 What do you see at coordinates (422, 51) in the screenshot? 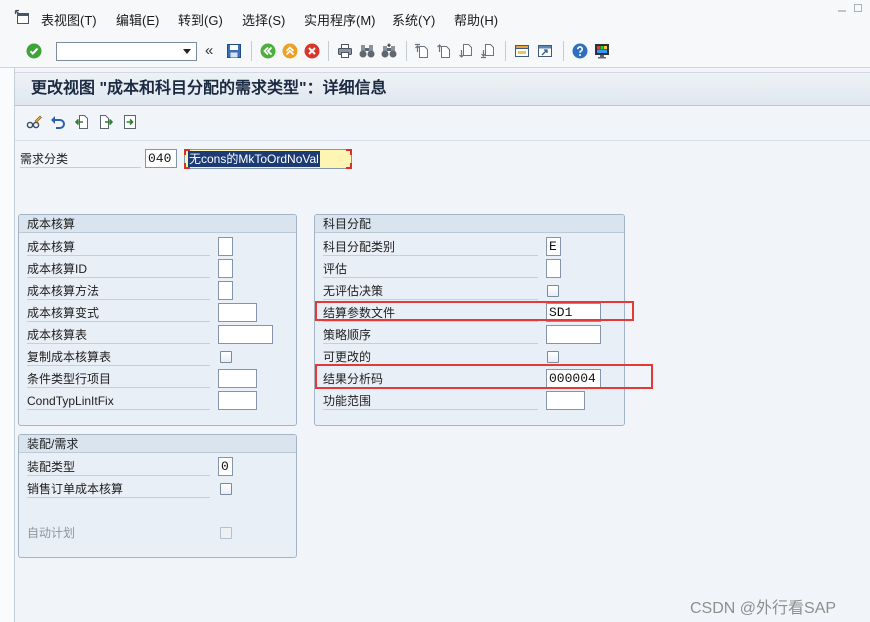
I see `first-page-icon` at bounding box center [422, 51].